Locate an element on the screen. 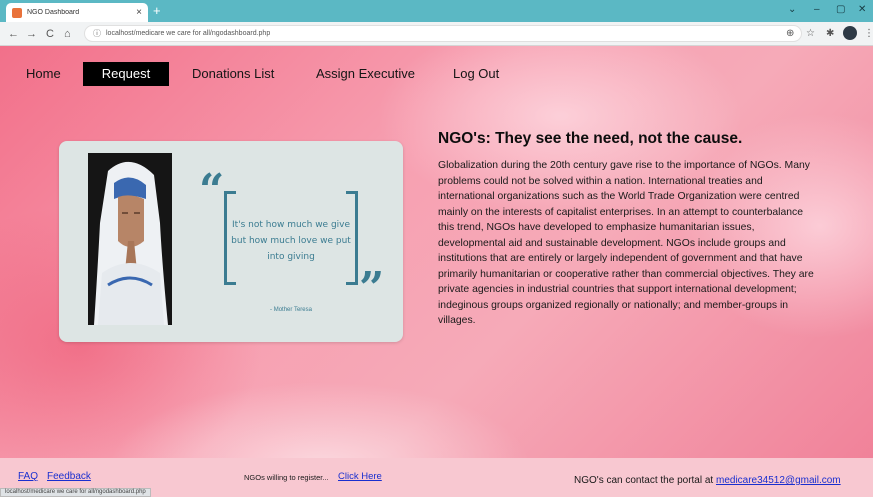 Image resolution: width=873 pixels, height=497 pixels. open-quote-icon: “ is located at coordinates (212, 190).